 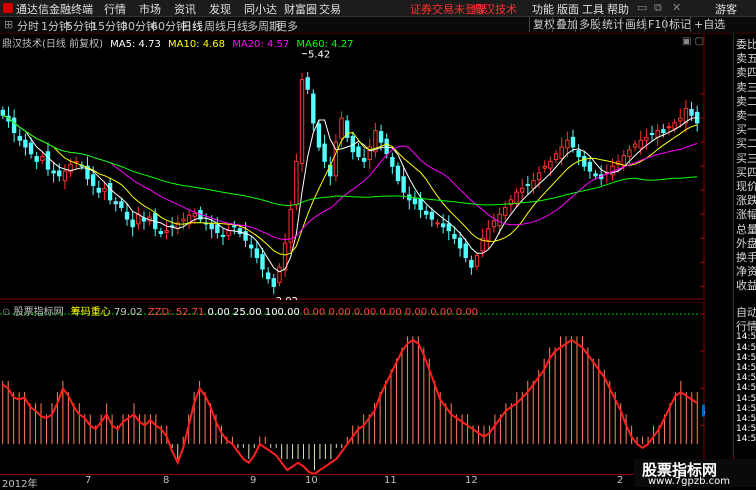 I want to click on indicator-name: 筹码重心, so click(x=91, y=312).